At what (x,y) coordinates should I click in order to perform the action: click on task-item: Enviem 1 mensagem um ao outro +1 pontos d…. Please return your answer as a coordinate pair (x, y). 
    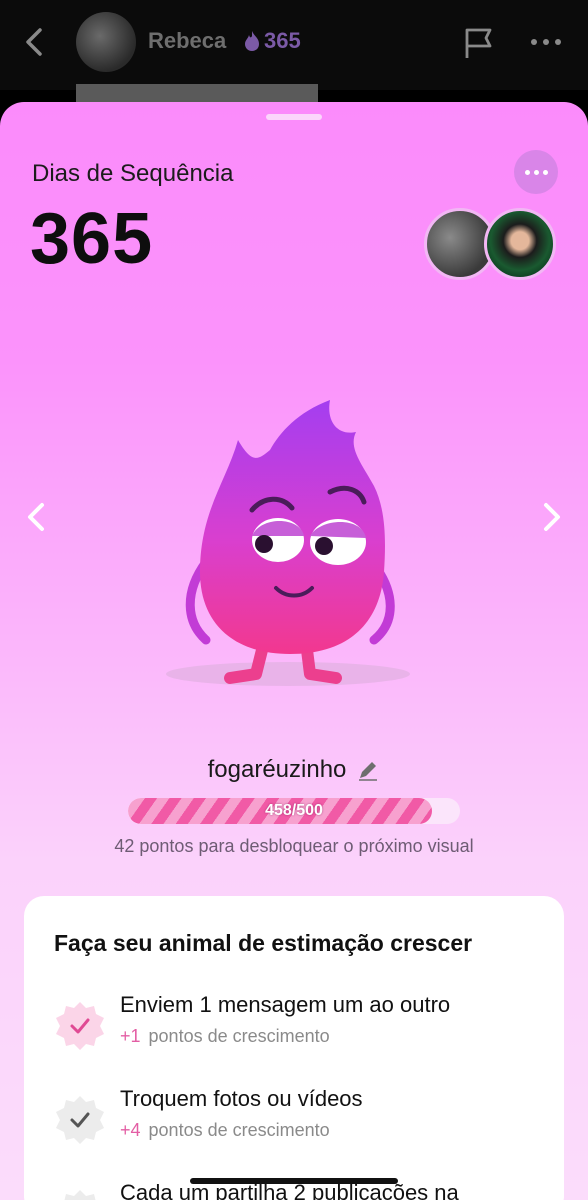
    Looking at the image, I should click on (304, 1027).